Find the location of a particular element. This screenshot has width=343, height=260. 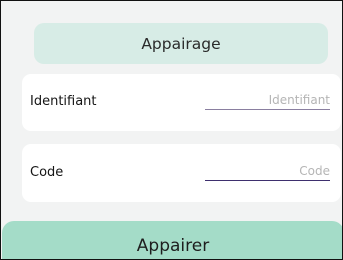

page-title: Appairage is located at coordinates (181, 43).